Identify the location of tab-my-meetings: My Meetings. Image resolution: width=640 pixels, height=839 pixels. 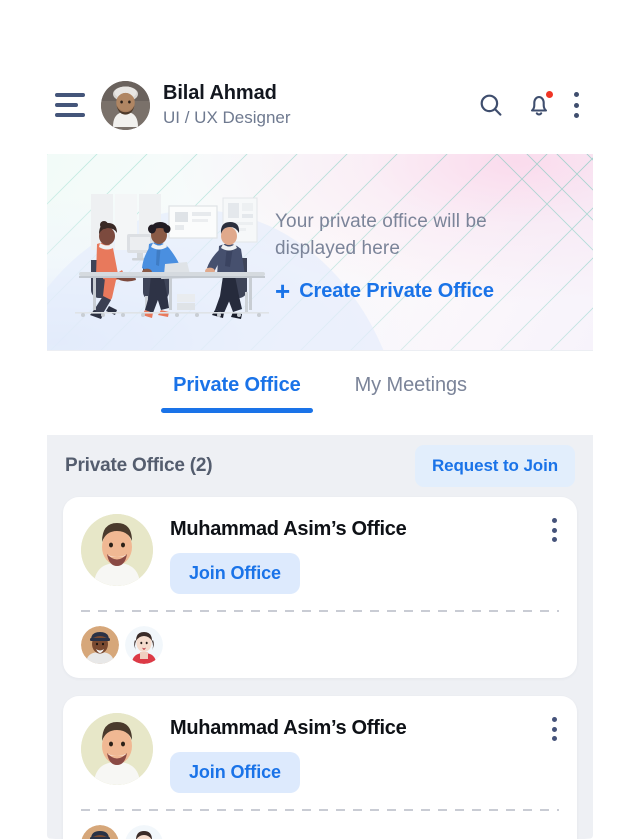
(411, 393).